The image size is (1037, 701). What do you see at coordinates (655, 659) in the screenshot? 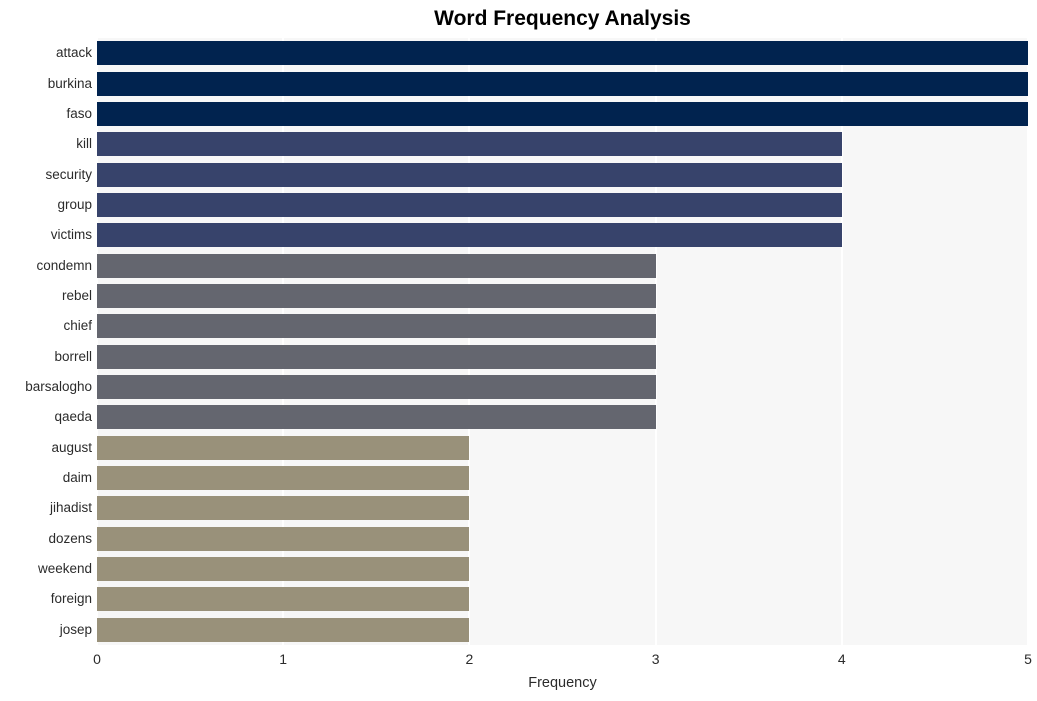
I see `x-tick-label: 3` at bounding box center [655, 659].